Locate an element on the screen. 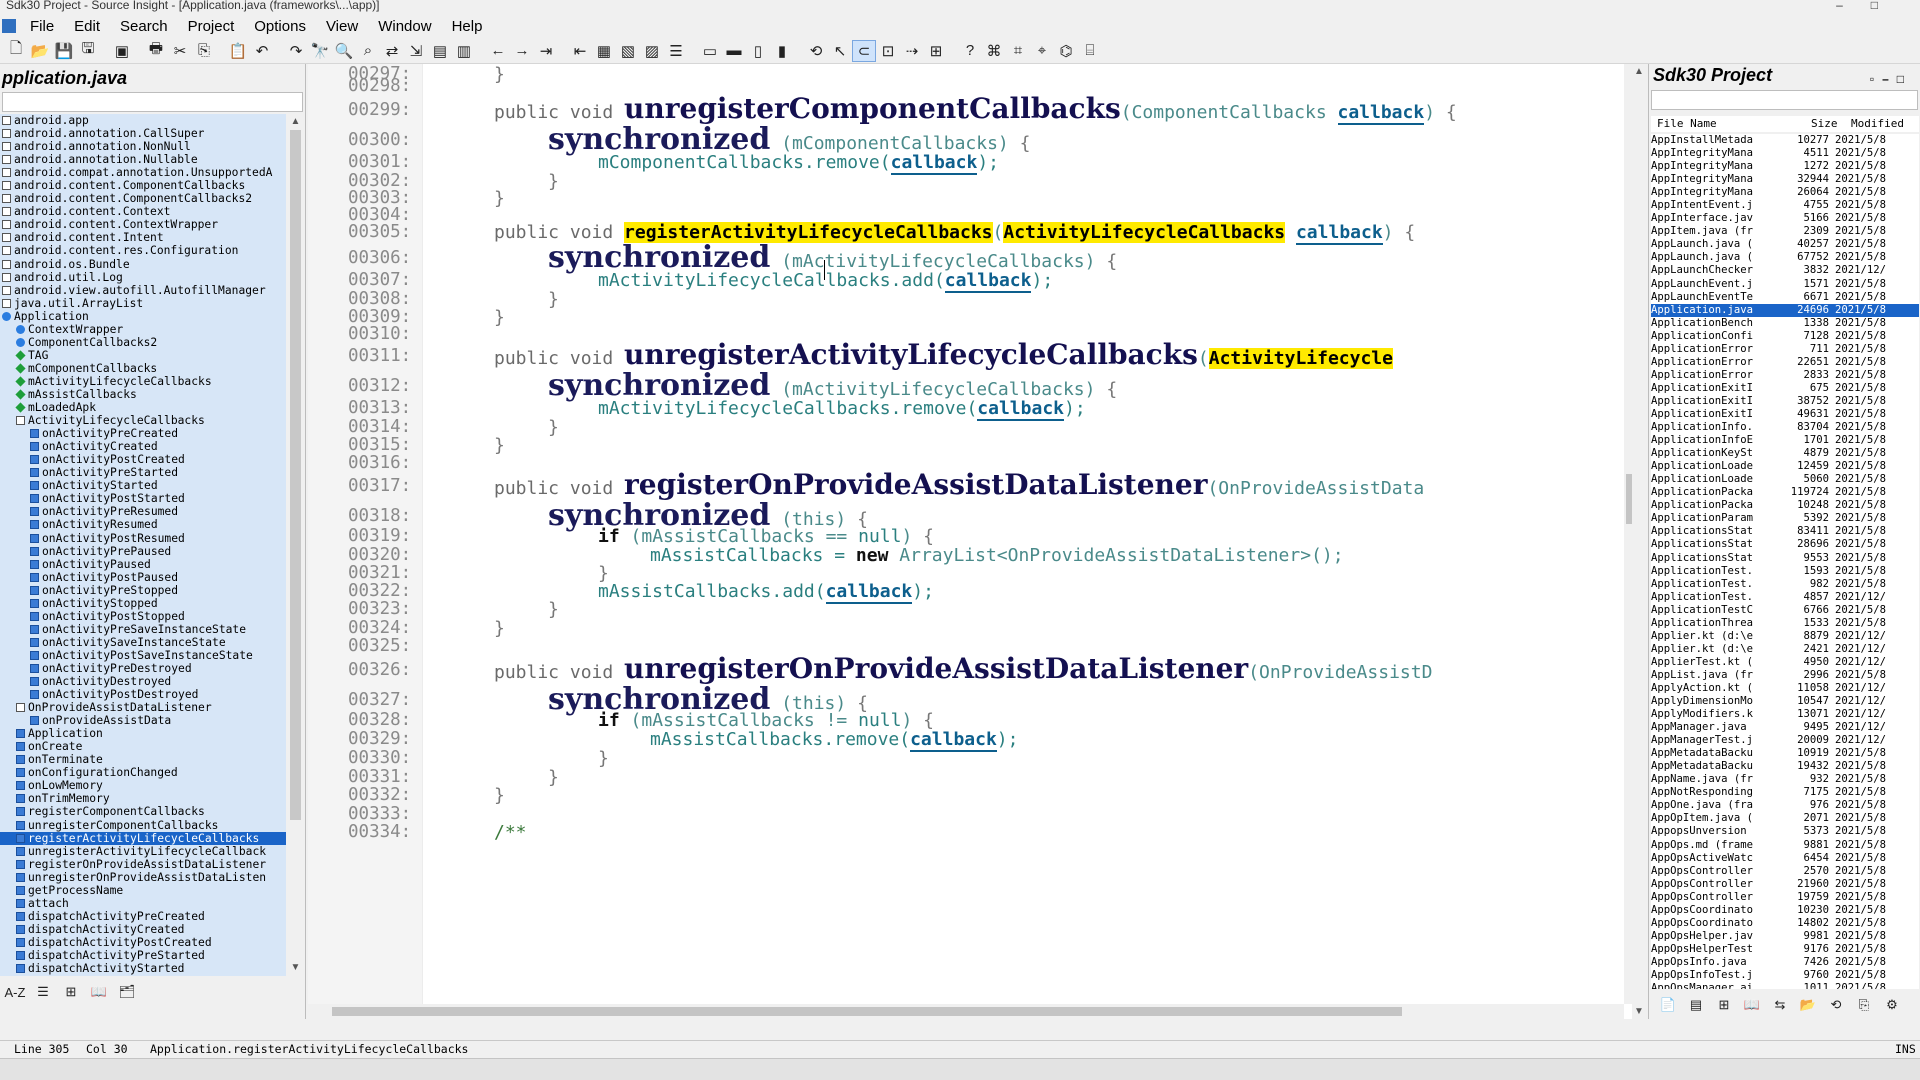 This screenshot has width=1920, height=1080. file-row: ApplicationLoade 12459 2021/5/8 is located at coordinates (1785, 466).